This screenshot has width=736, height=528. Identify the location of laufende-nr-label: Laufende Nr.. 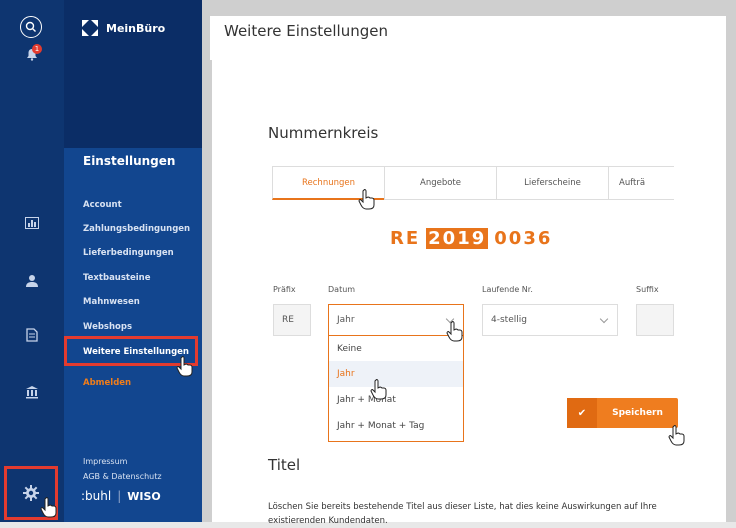
(507, 289).